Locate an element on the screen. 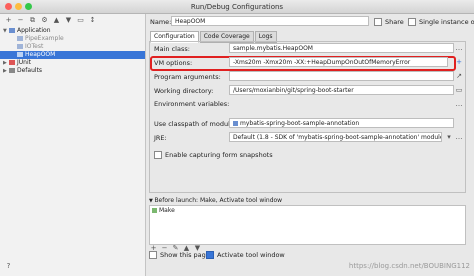 This screenshot has width=474, height=276. tree-node-application: ▼ Application is located at coordinates (72, 31).